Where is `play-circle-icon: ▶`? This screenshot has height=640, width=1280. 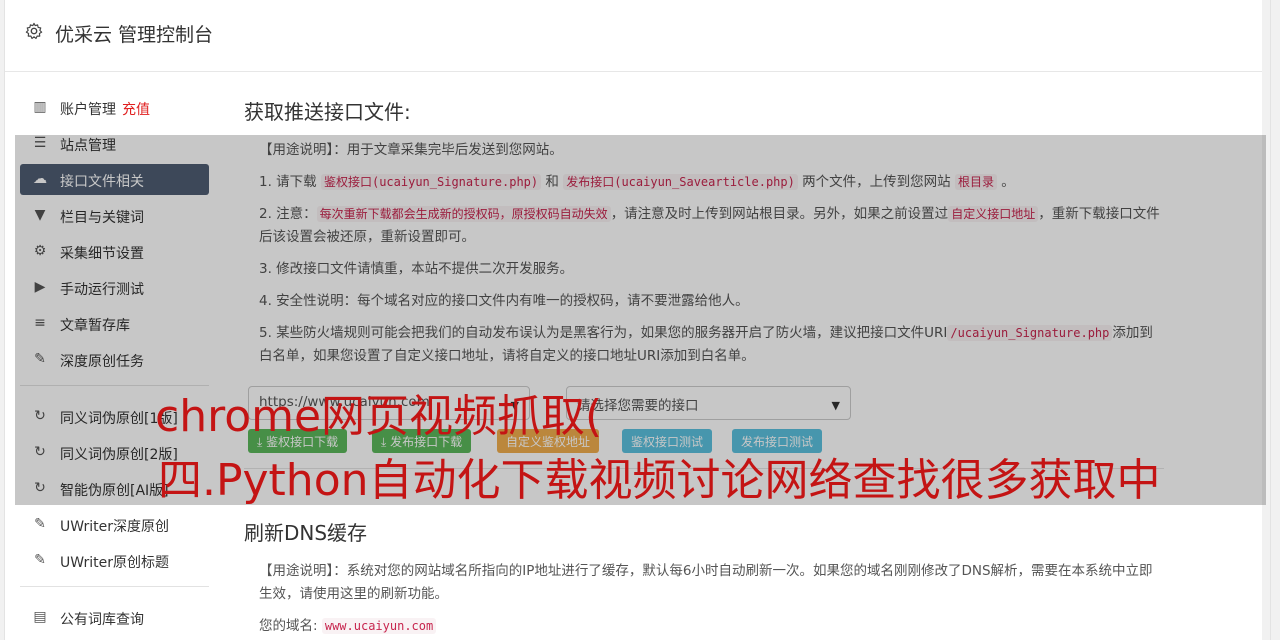
play-circle-icon: ▶ is located at coordinates (40, 287).